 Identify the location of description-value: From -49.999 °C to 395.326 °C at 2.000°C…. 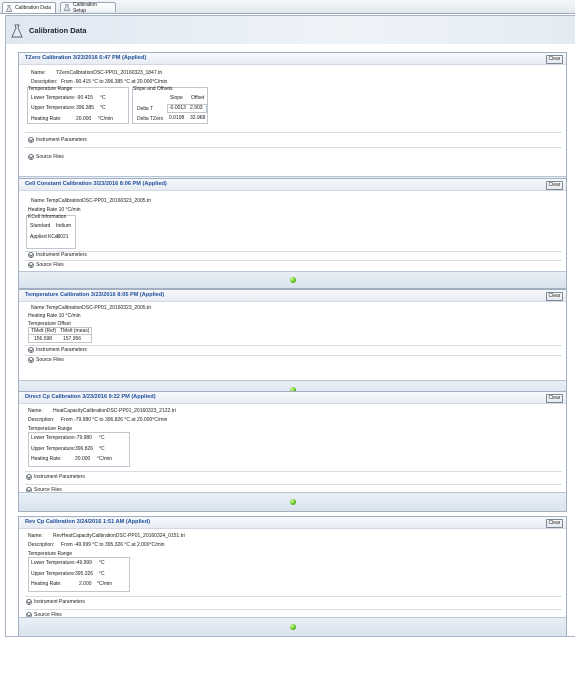
(113, 545).